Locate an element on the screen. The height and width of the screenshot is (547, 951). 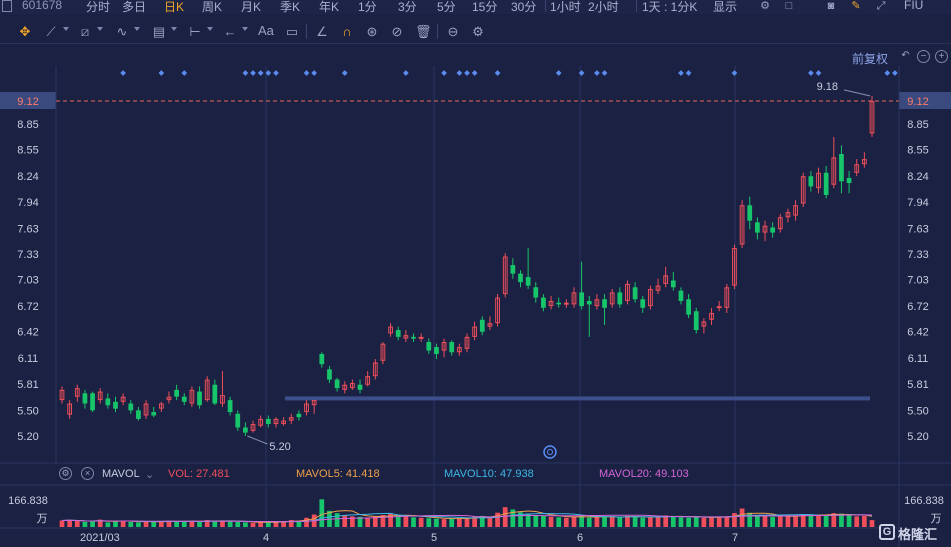
y-axis-tick-label-left: 8.24 is located at coordinates (27, 177).